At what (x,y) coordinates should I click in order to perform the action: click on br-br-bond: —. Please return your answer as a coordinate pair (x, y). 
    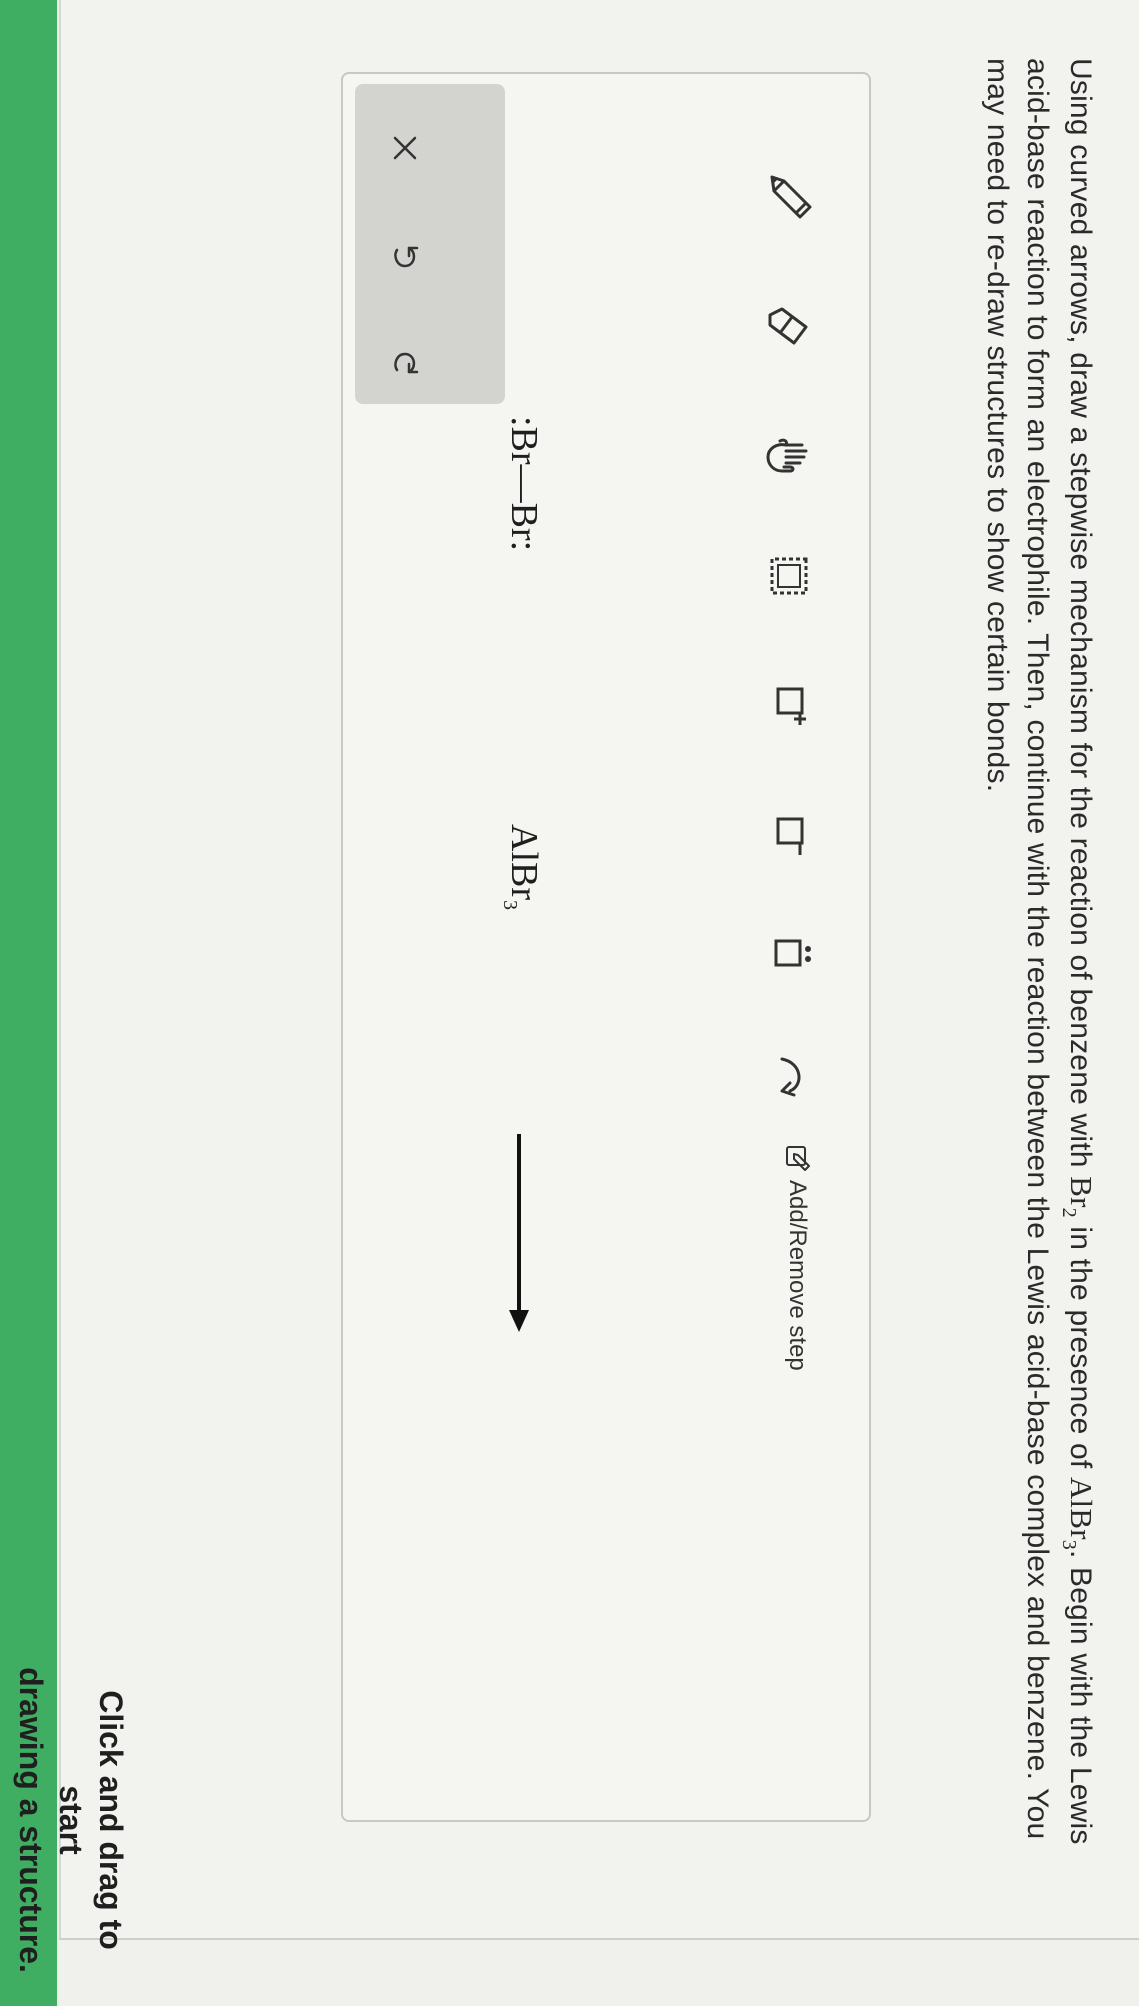
    Looking at the image, I should click on (524, 483).